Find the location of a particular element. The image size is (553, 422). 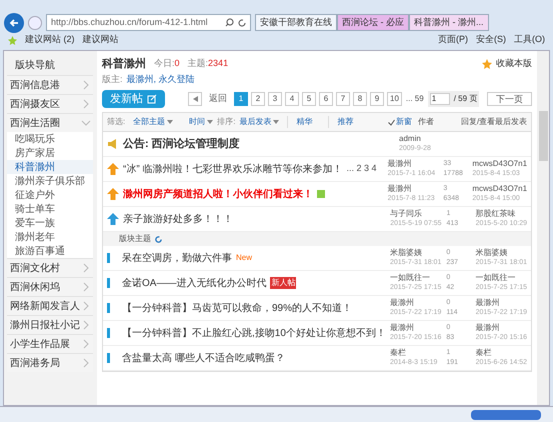

author-name: 秦栏 is located at coordinates (416, 353).